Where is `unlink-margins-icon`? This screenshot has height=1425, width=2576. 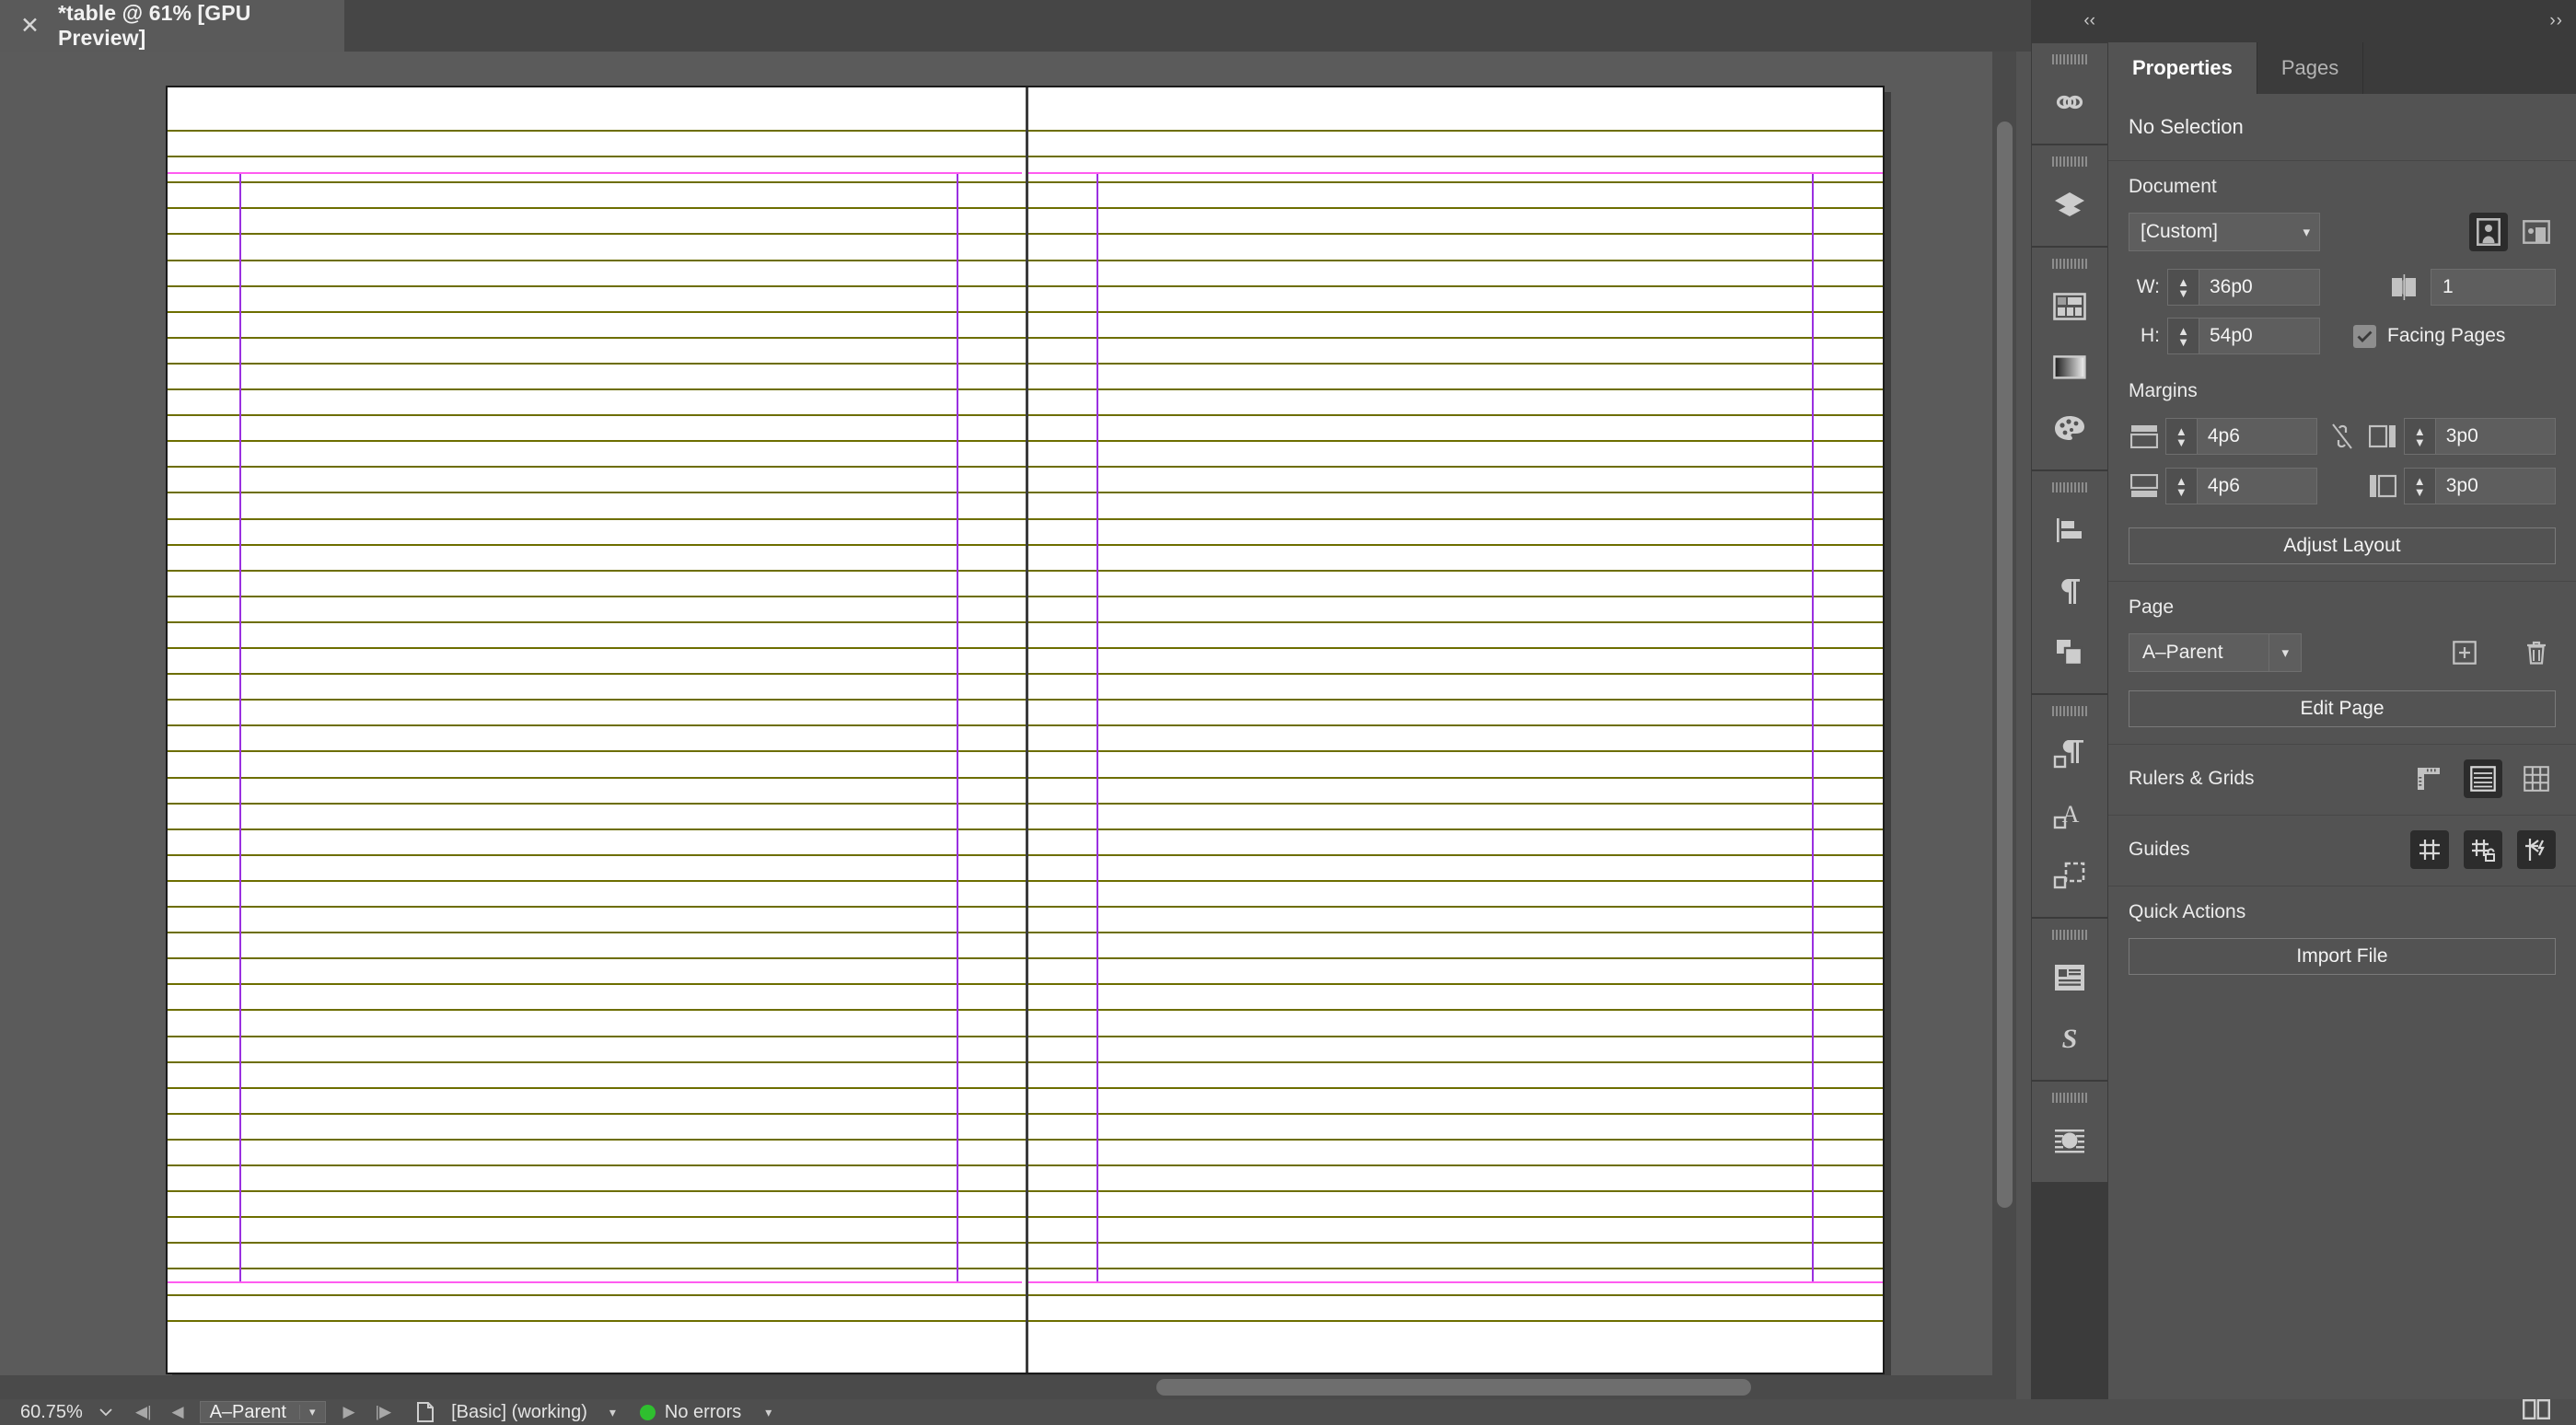
unlink-margins-icon is located at coordinates (2342, 436).